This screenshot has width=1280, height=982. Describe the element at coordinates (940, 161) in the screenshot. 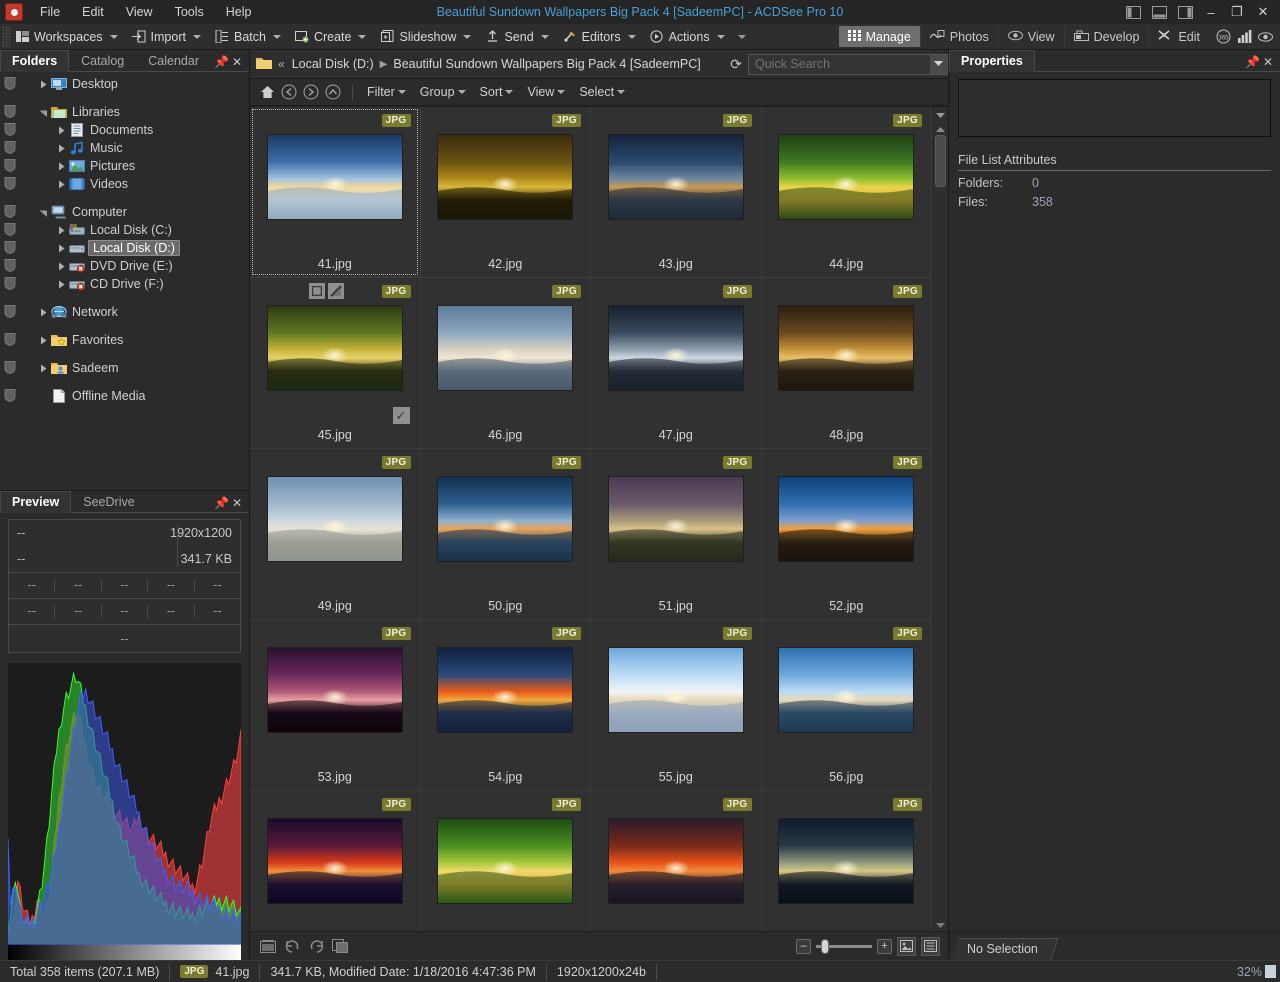

I see `scrollbar-thumb` at that location.